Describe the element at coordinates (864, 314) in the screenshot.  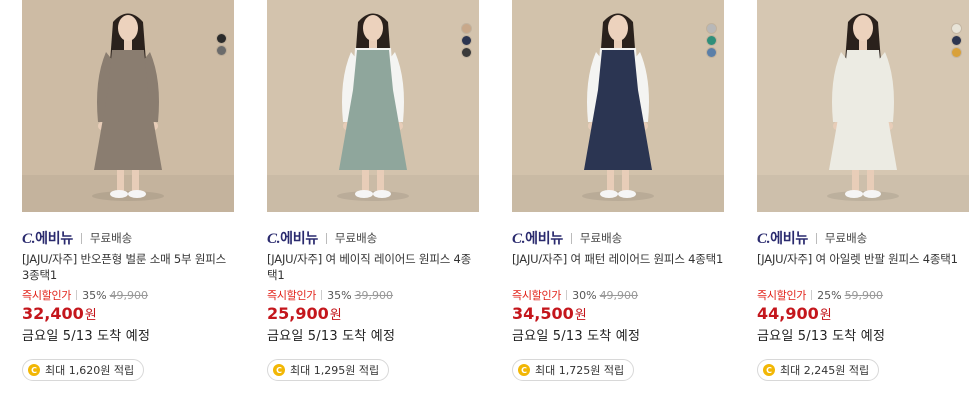
I see `price-row: 44,900 원` at that location.